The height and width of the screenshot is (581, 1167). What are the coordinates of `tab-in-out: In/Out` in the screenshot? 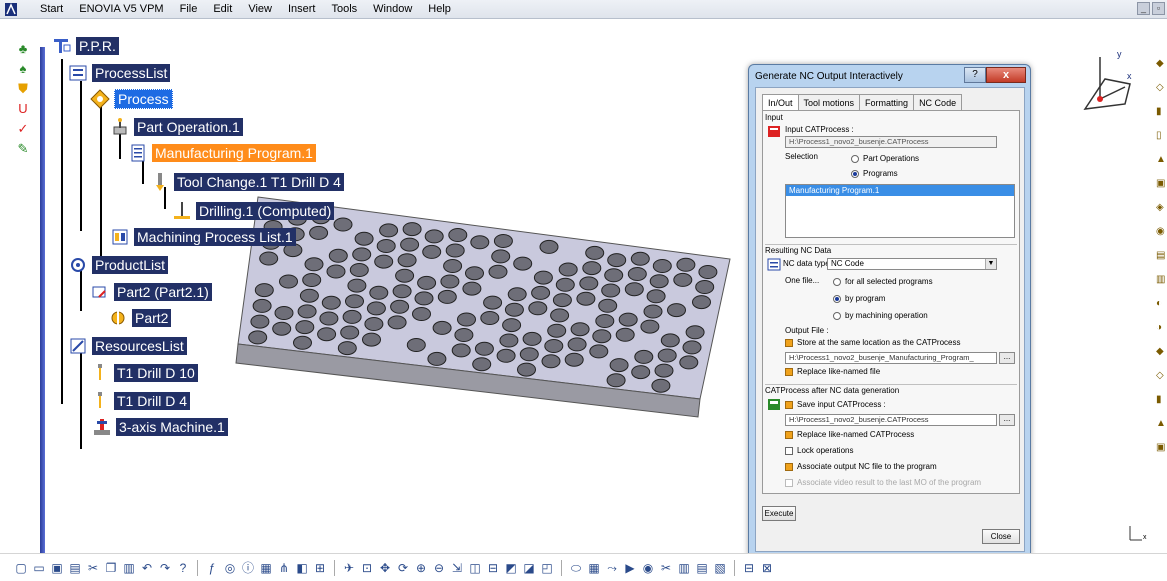 It's located at (780, 102).